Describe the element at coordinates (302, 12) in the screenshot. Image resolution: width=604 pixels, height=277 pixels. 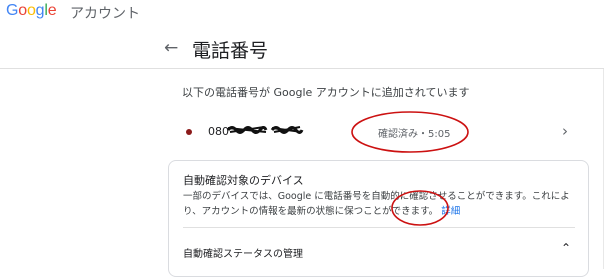
I see `top-bar: Google アカウント` at that location.